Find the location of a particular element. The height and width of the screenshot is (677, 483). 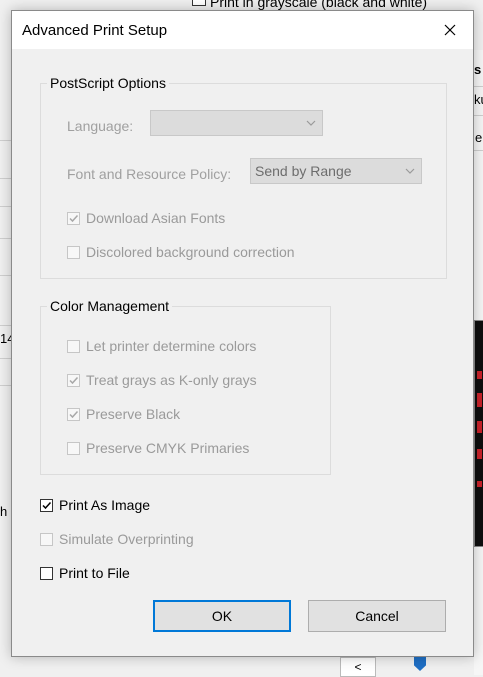

let-printer-determine-colors-label: Let printer determine colors is located at coordinates (171, 346).